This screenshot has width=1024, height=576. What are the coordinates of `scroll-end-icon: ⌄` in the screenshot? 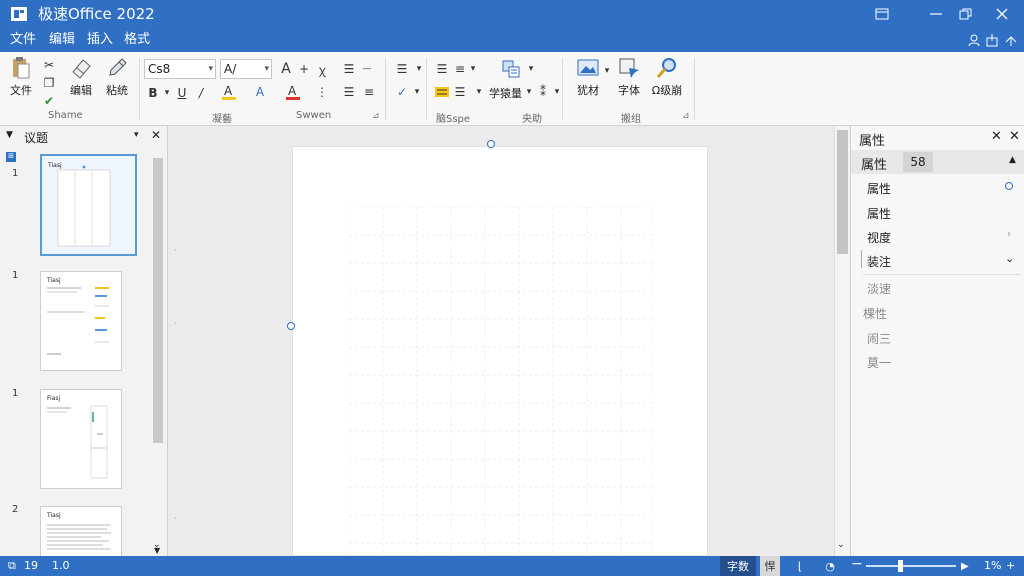 It's located at (157, 545).